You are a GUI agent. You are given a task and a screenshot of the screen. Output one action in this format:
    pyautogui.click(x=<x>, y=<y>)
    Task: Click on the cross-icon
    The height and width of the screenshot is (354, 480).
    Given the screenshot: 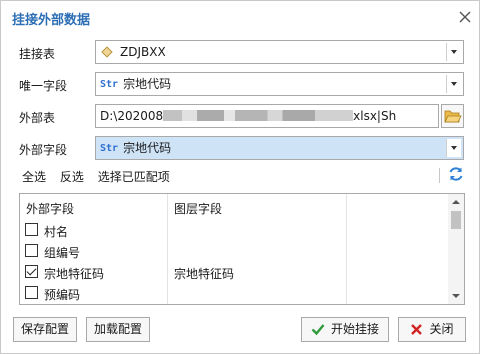 What is the action you would take?
    pyautogui.click(x=417, y=329)
    